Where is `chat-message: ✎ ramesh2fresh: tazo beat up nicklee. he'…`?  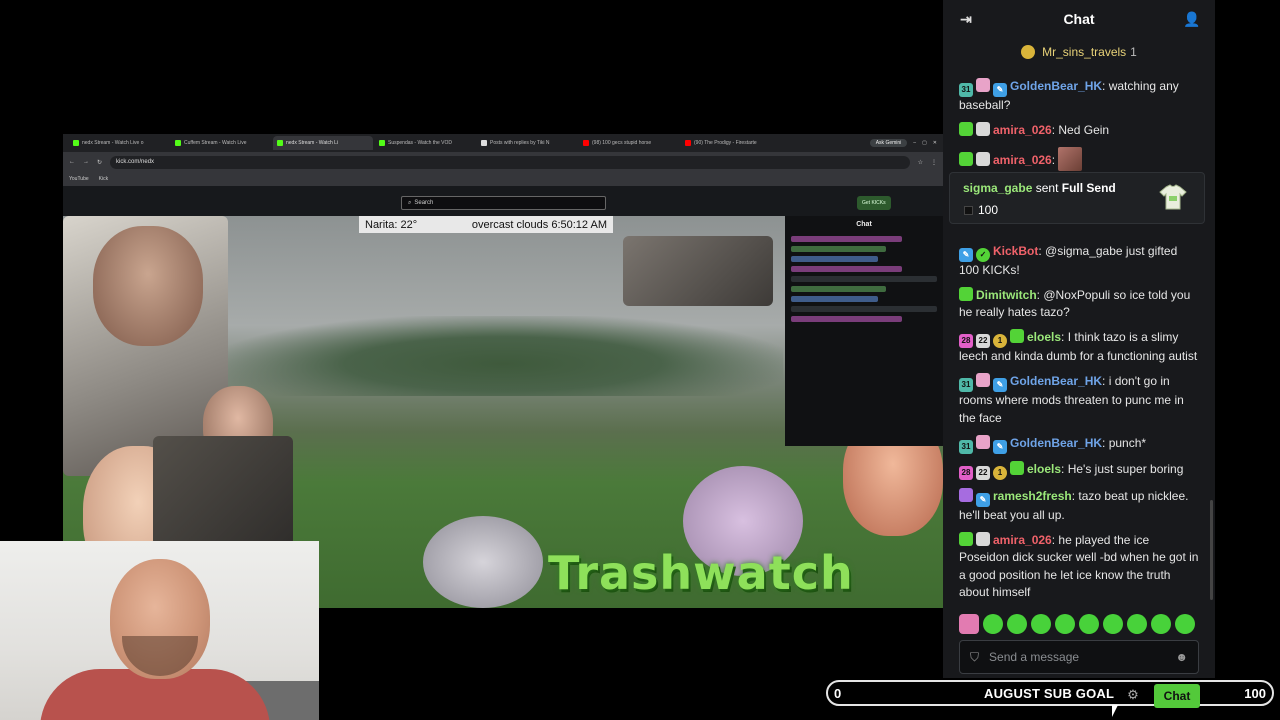 chat-message: ✎ ramesh2fresh: tazo beat up nicklee. he'… is located at coordinates (1074, 504).